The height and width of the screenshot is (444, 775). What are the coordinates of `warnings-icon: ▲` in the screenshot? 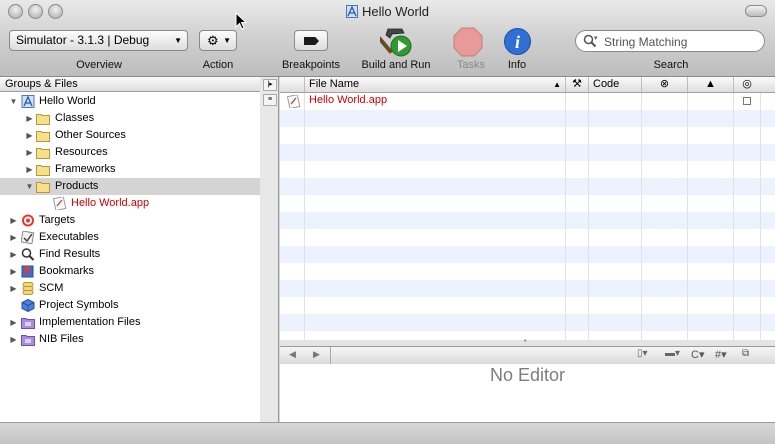 It's located at (710, 84).